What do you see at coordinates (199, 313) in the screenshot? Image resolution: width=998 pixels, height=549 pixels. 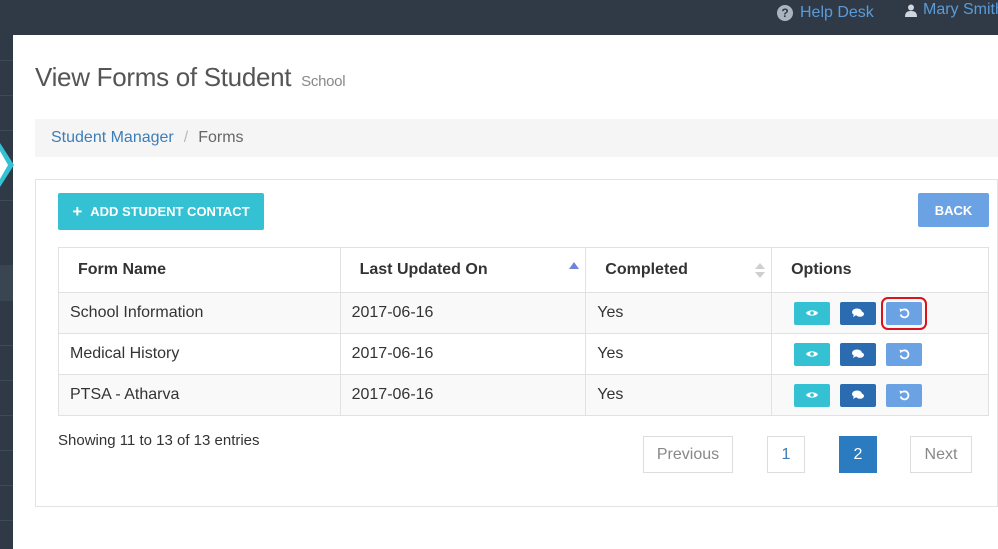 I see `cell-form-name: School Information` at bounding box center [199, 313].